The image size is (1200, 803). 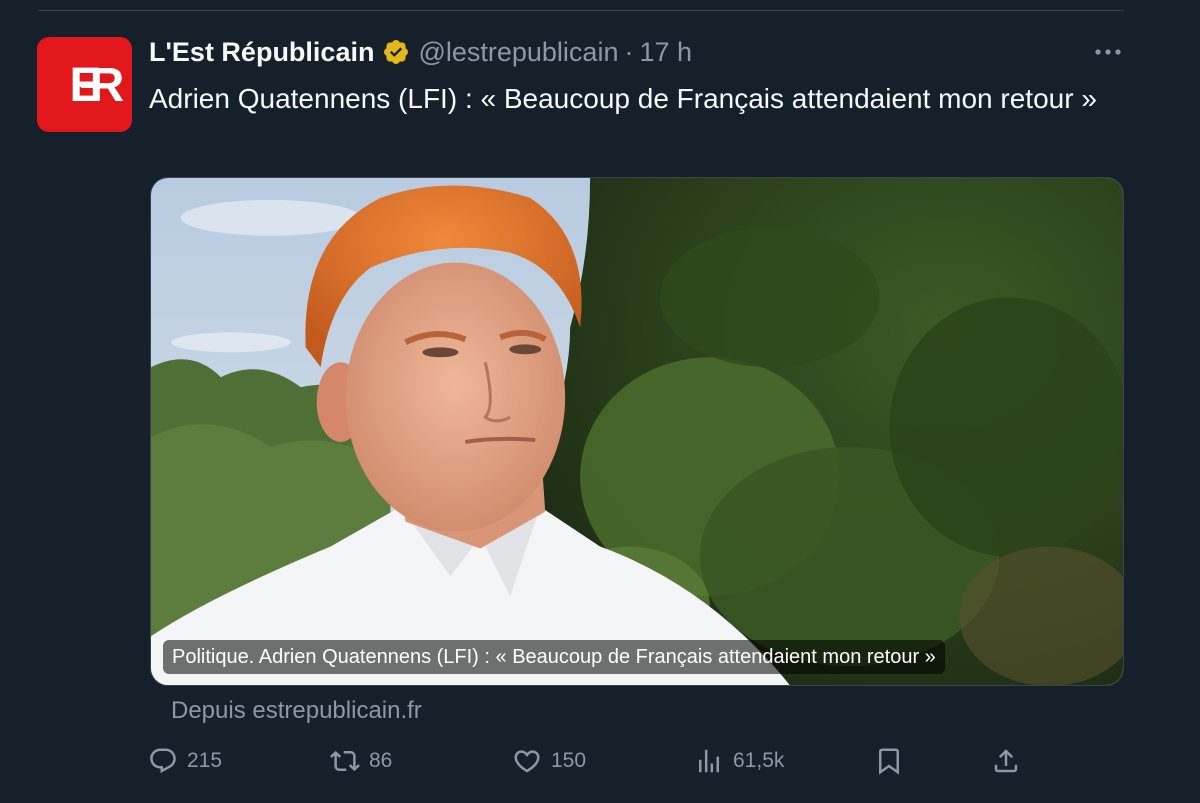 What do you see at coordinates (296, 711) in the screenshot?
I see `card-source: Depuis estrepublicain.fr` at bounding box center [296, 711].